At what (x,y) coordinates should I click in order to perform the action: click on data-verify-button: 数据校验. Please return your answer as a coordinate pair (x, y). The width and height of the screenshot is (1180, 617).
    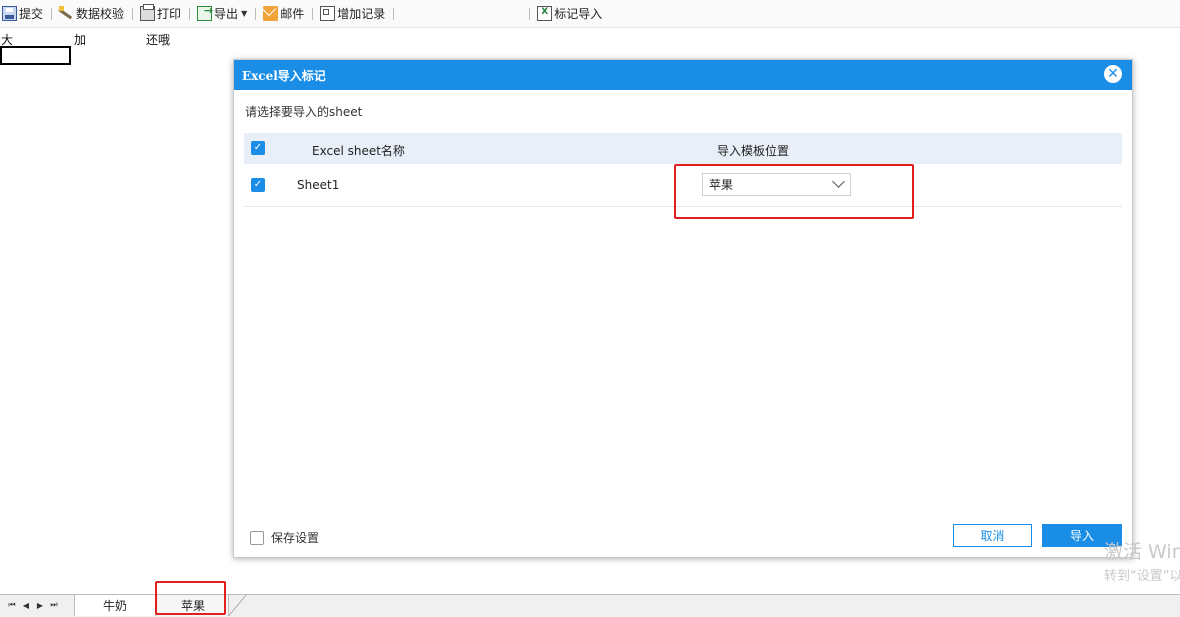
    Looking at the image, I should click on (91, 13).